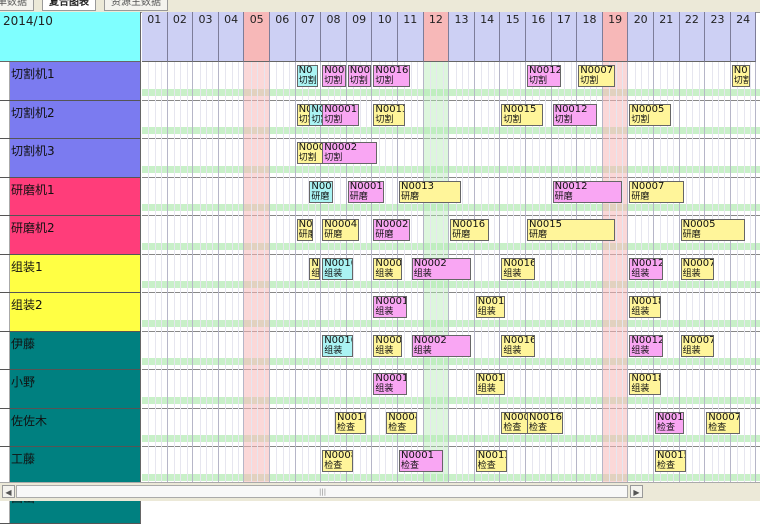 This screenshot has width=760, height=524. I want to click on task-order: N0004, so click(340, 224).